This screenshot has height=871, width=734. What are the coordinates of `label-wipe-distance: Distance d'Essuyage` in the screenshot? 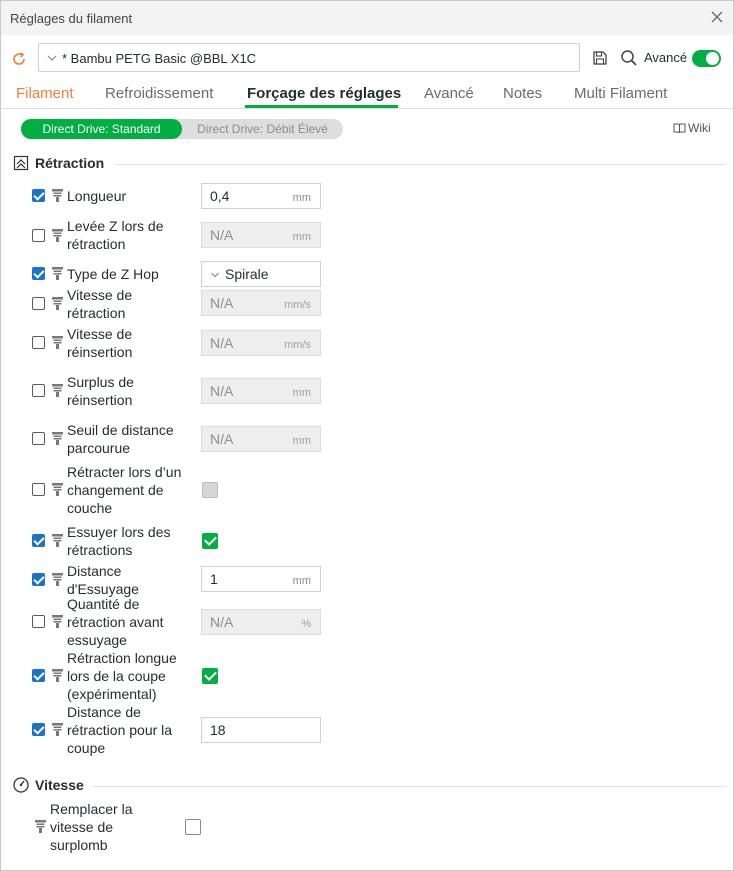 It's located at (103, 580).